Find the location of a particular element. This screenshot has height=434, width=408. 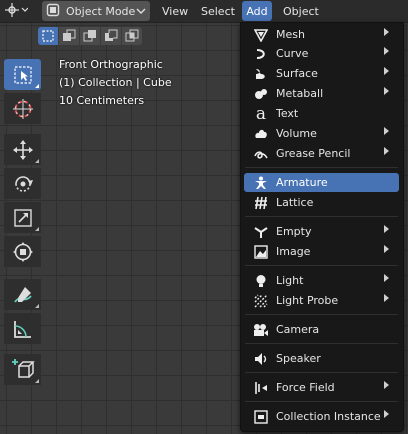

editor-type-button is located at coordinates (21, 11).